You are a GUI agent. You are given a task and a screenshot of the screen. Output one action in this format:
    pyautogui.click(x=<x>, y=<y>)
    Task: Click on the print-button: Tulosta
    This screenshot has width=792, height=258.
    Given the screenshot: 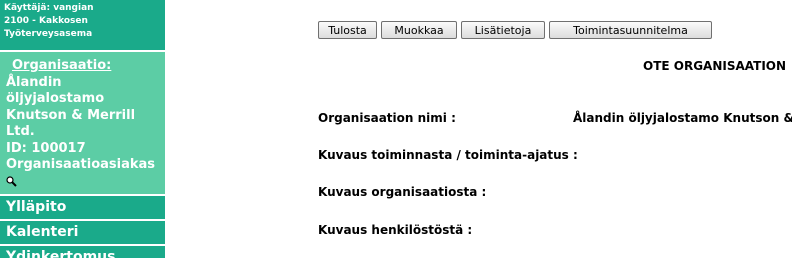 What is the action you would take?
    pyautogui.click(x=347, y=30)
    